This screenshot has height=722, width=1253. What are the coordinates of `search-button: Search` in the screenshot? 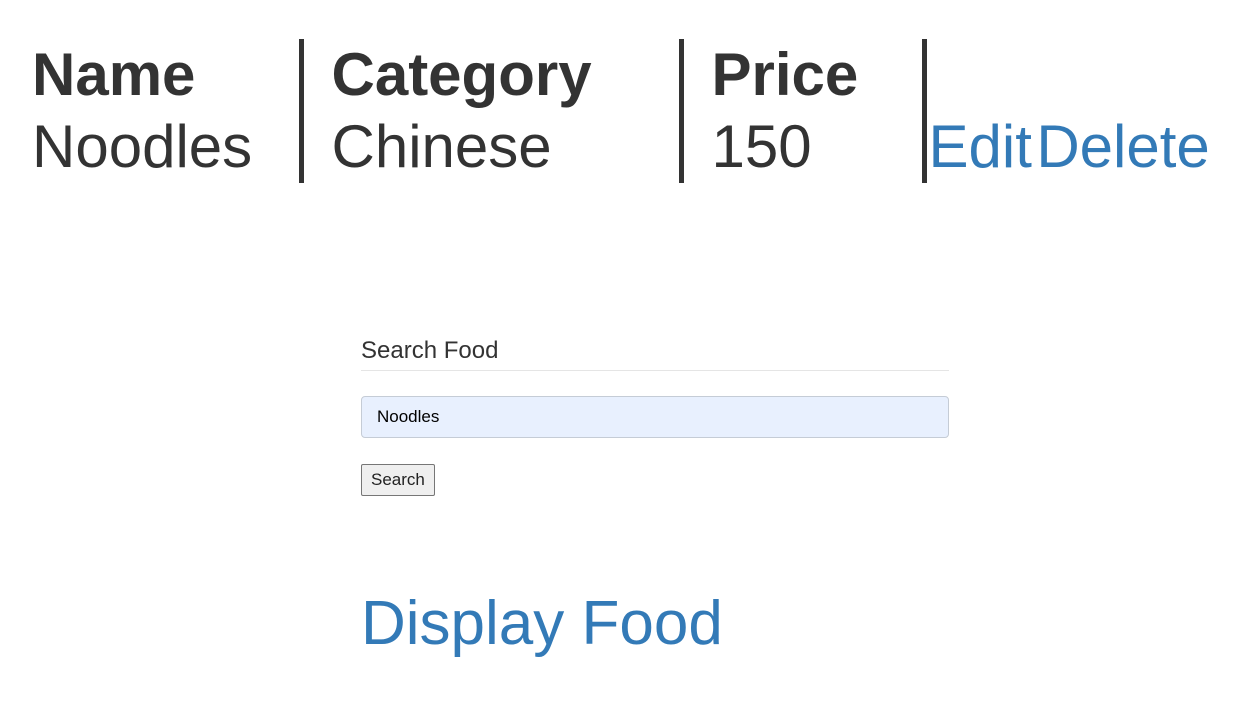 It's located at (398, 480).